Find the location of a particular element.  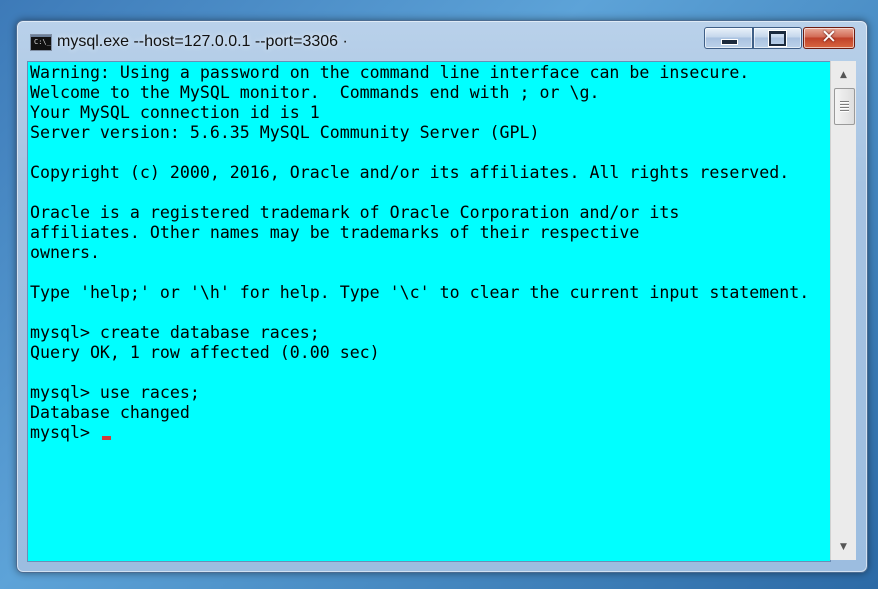

close-button: ✕ is located at coordinates (829, 37).